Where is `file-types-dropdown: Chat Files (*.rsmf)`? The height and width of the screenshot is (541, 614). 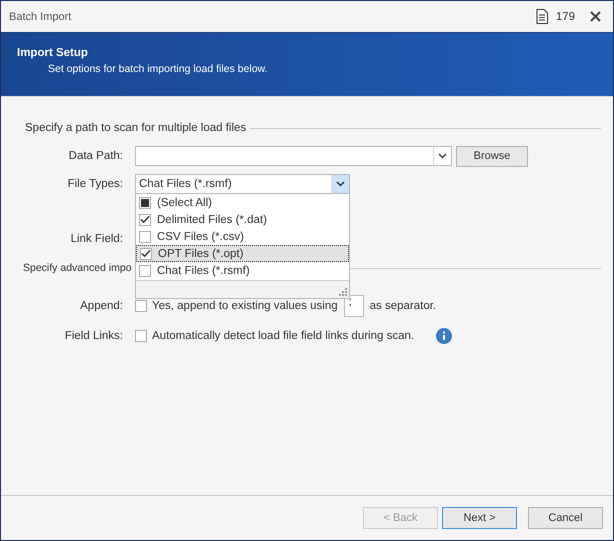 file-types-dropdown: Chat Files (*.rsmf) is located at coordinates (242, 184).